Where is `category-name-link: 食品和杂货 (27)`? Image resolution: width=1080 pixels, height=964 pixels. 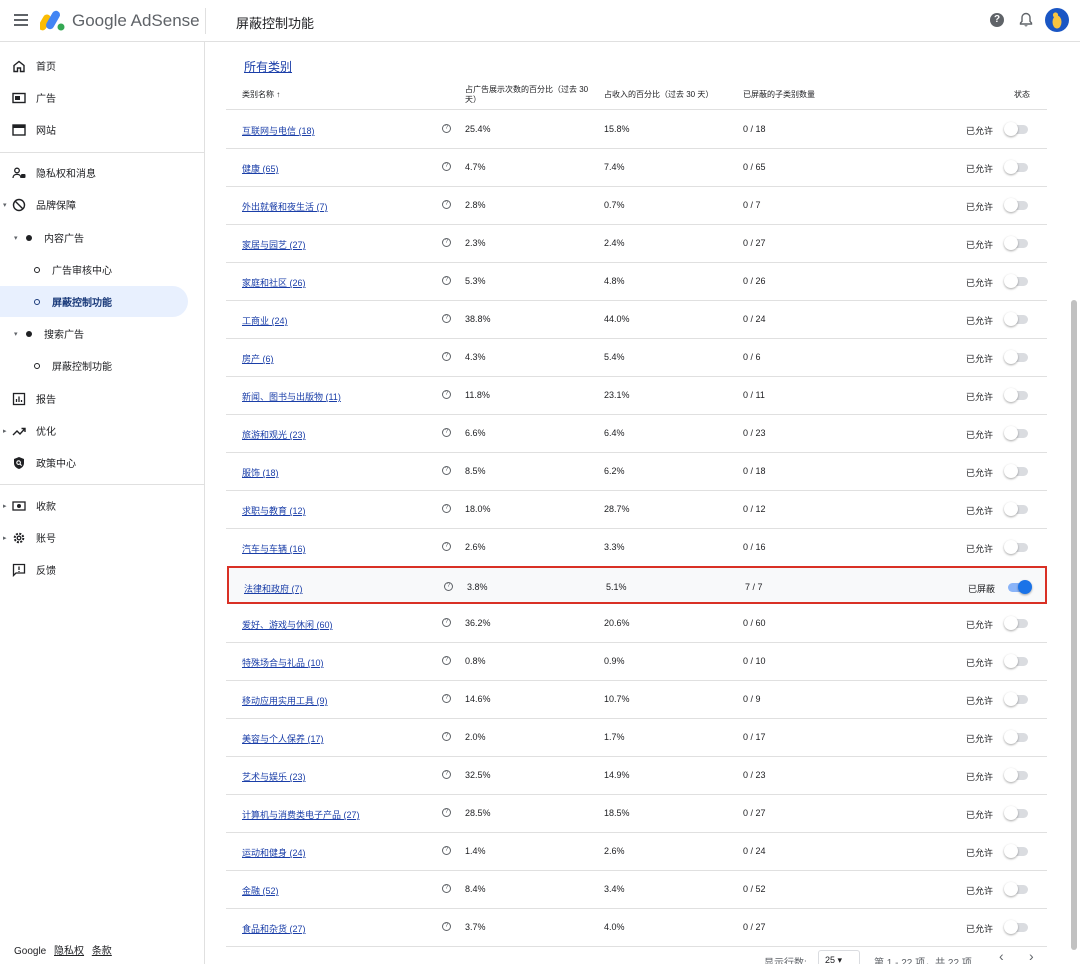
category-name-link: 食品和杂货 (27) is located at coordinates (274, 928).